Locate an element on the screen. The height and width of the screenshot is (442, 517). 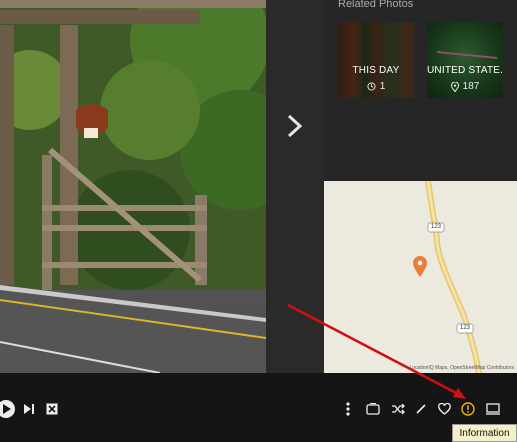
tile-count-row: 1 is located at coordinates (376, 86).